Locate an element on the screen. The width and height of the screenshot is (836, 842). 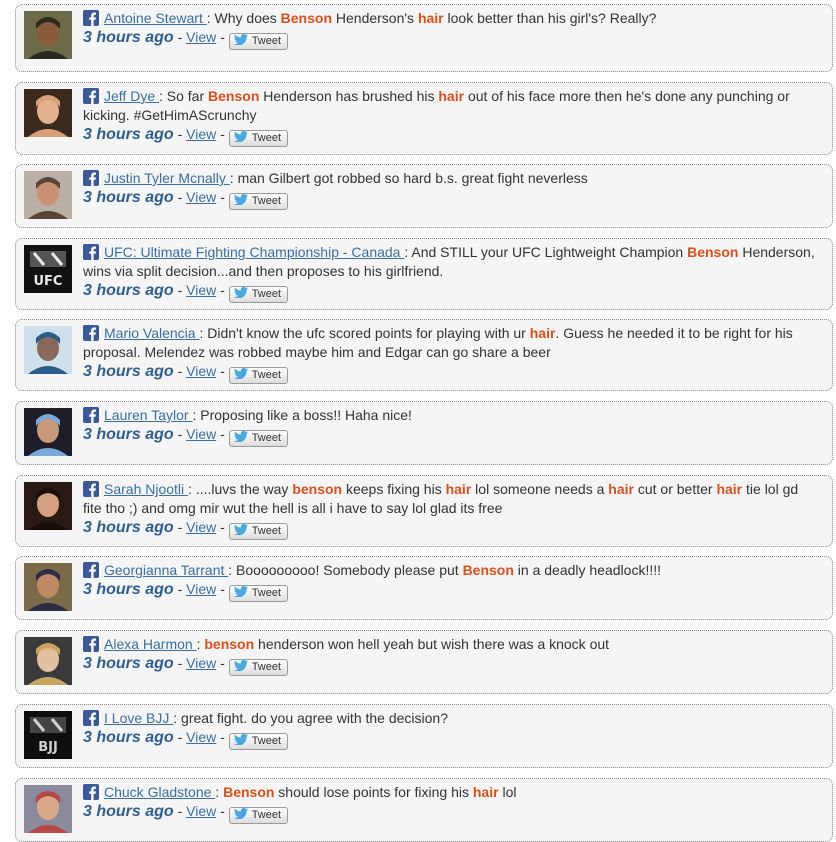
svg-text: UFC is located at coordinates (48, 281).